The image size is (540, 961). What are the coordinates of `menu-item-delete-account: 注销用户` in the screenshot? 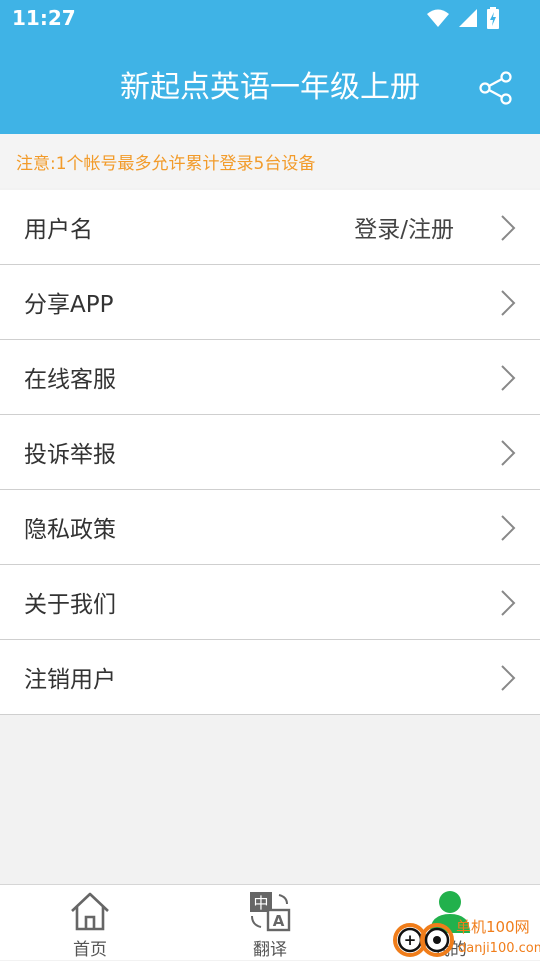 It's located at (270, 677).